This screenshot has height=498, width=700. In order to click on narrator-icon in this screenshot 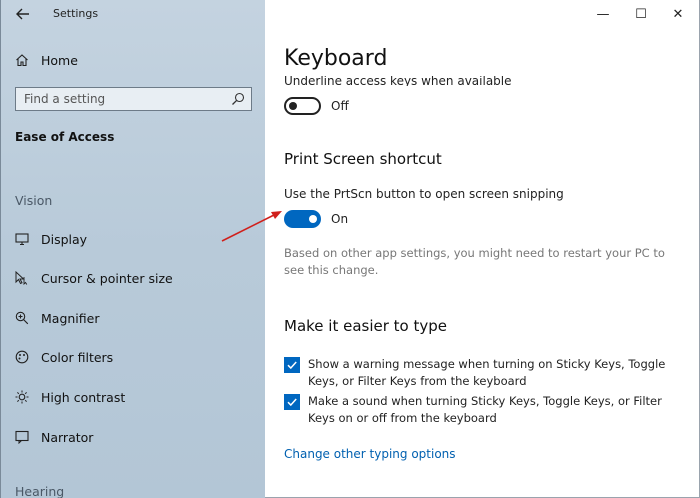, I will do `click(22, 437)`.